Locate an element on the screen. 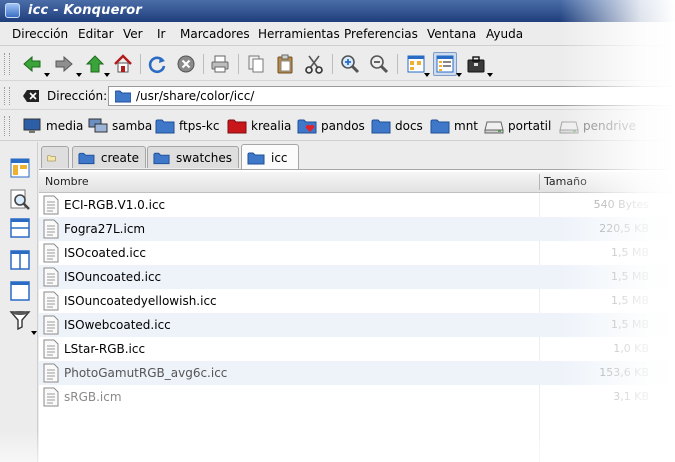 The width and height of the screenshot is (675, 462). print-button is located at coordinates (220, 64).